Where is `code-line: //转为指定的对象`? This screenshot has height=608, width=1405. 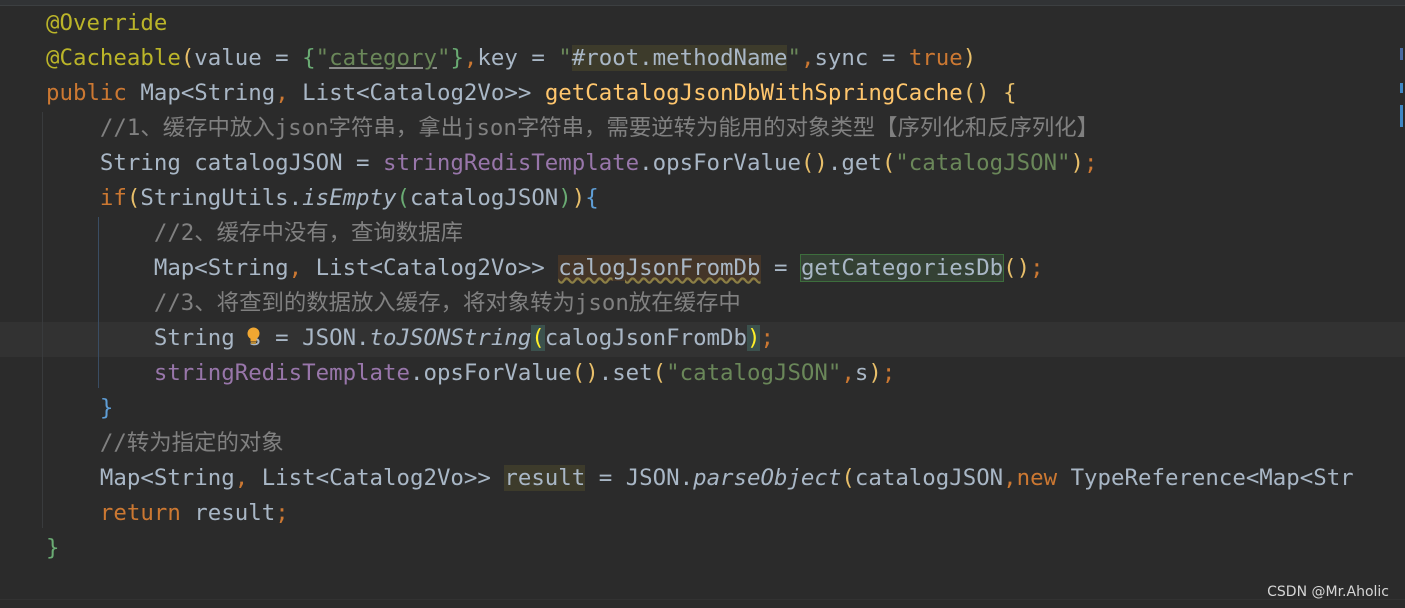 code-line: //转为指定的对象 is located at coordinates (165, 443).